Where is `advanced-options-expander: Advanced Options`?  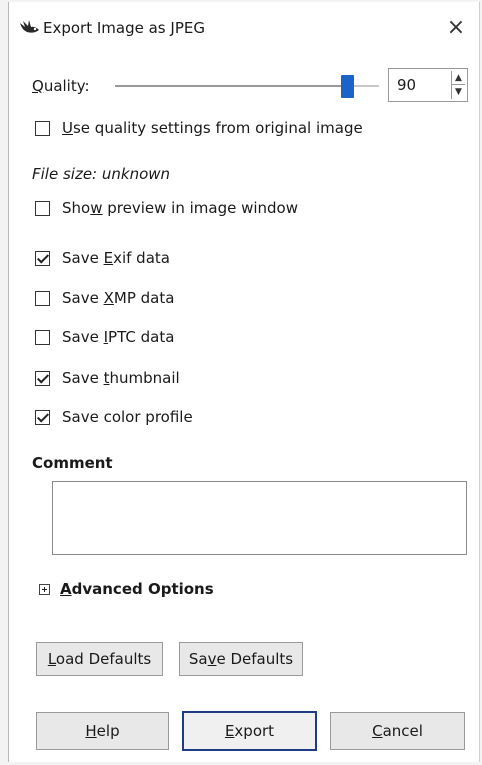 advanced-options-expander: Advanced Options is located at coordinates (126, 589).